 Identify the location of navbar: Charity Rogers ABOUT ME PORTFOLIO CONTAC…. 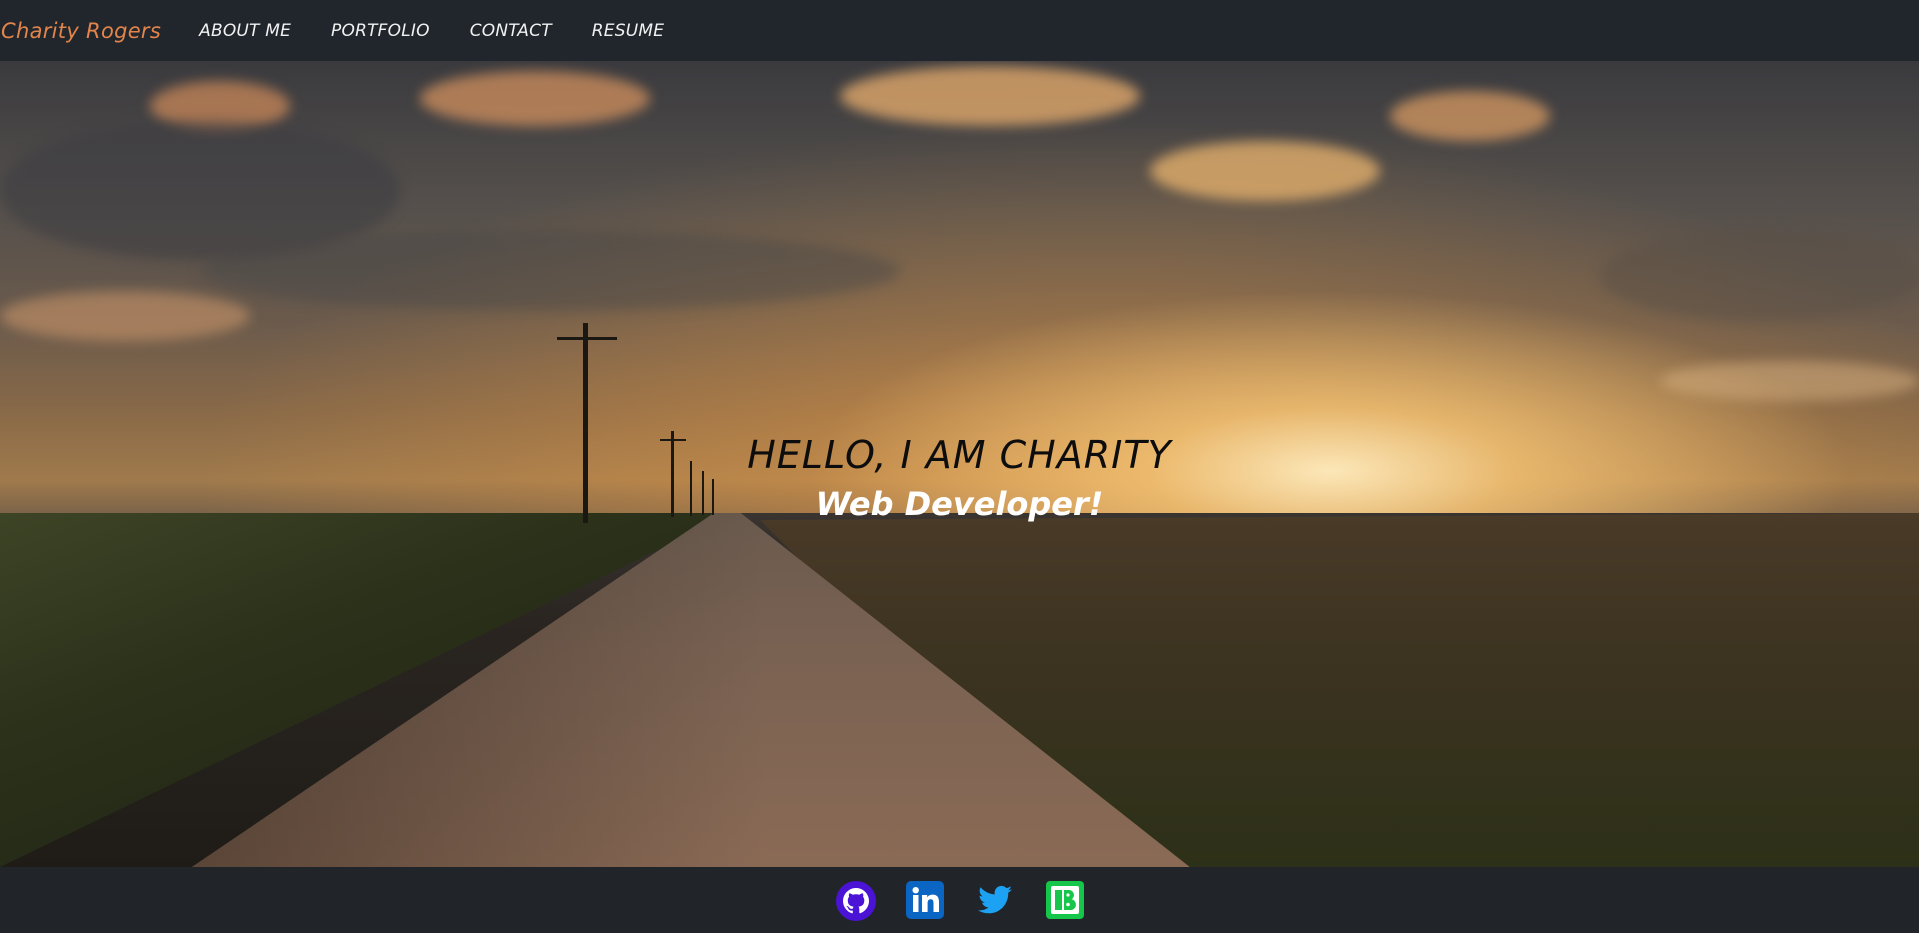
(959, 30).